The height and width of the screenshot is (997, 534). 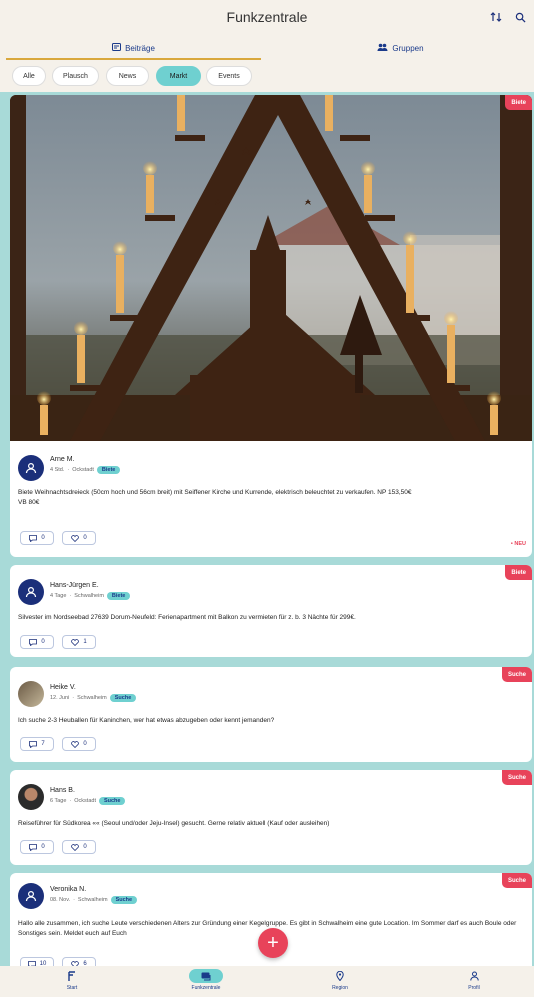 I want to click on search-icon, so click(x=520, y=17).